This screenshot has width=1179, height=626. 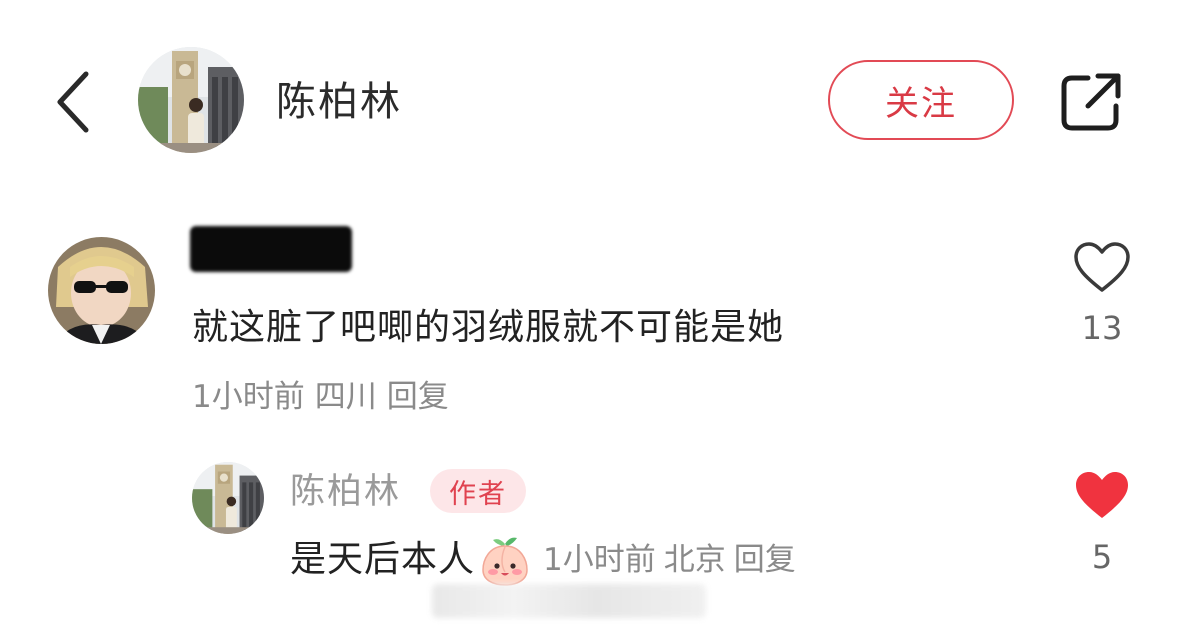 I want to click on heart-outline-icon, so click(x=1102, y=267).